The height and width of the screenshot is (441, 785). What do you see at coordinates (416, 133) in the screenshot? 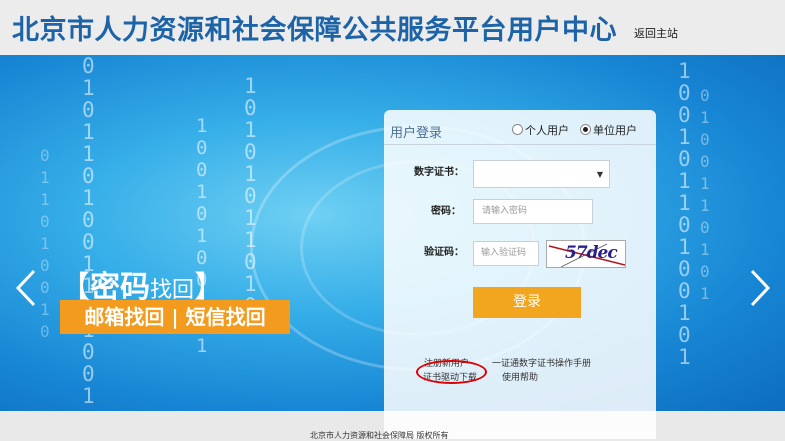
I see `login-title: 用户登录` at bounding box center [416, 133].